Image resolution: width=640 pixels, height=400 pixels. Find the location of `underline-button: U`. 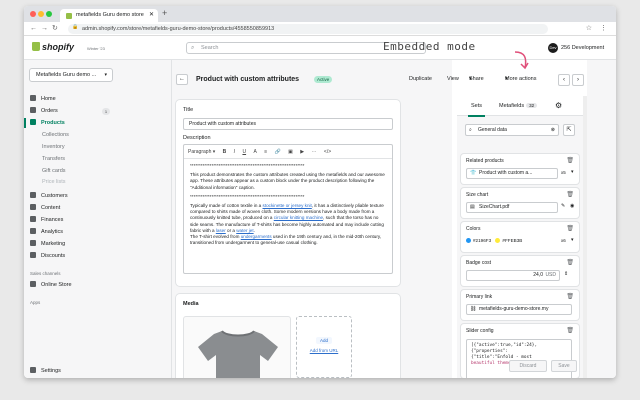

underline-button: U is located at coordinates (244, 152).